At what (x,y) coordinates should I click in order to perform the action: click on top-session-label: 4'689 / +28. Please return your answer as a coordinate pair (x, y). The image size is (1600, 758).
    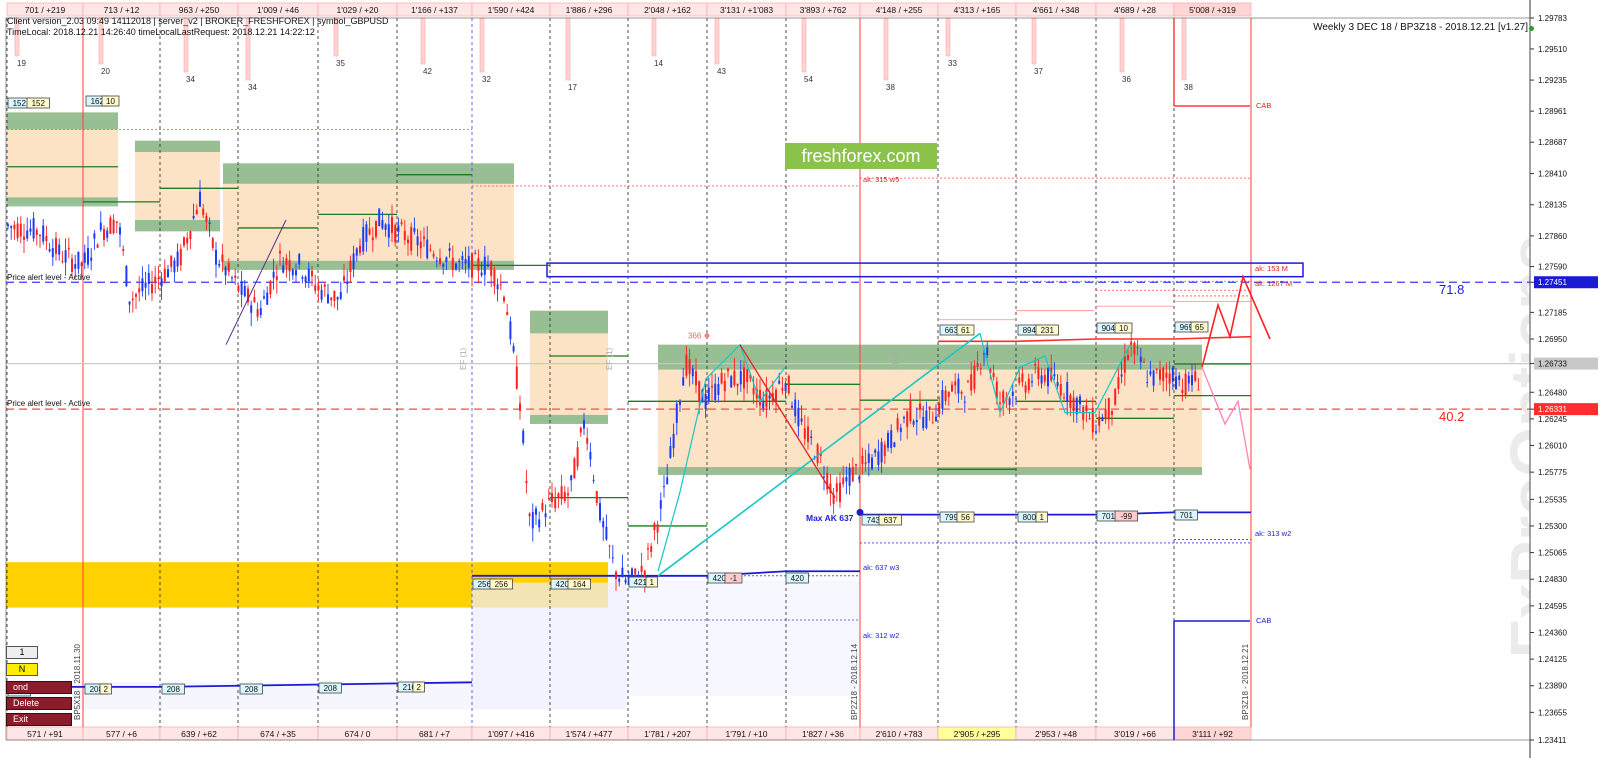
    Looking at the image, I should click on (1135, 10).